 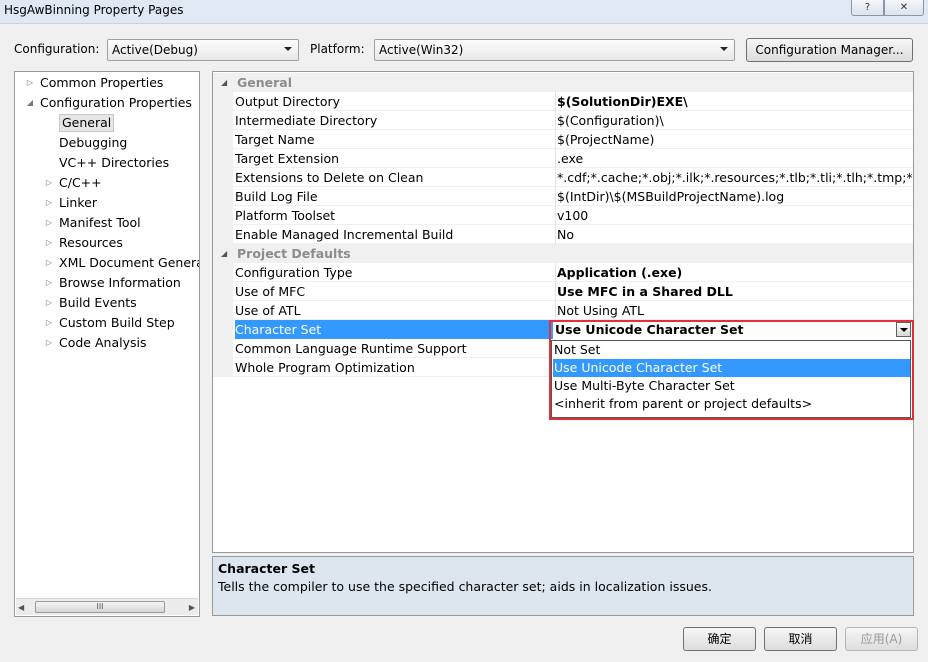 I want to click on tree-item: Resources, so click(x=91, y=243).